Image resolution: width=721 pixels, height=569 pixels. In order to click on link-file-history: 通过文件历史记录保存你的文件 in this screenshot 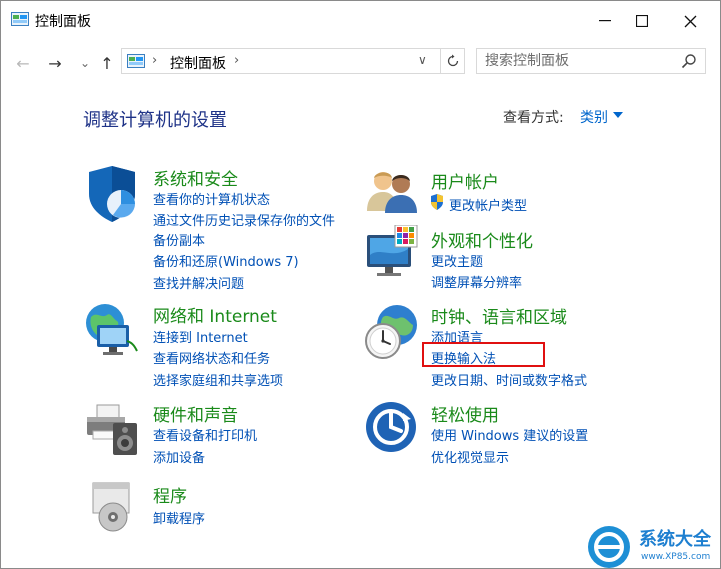, I will do `click(244, 219)`.